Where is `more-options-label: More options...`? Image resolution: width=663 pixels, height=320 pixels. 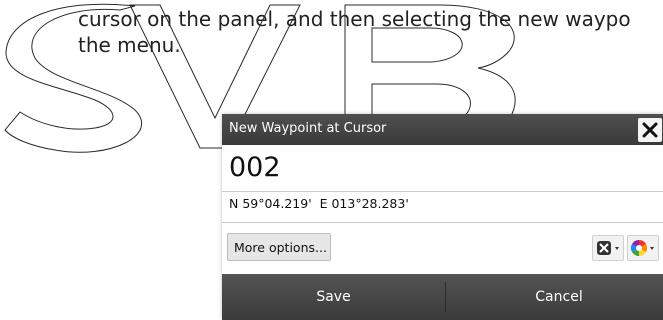
more-options-label: More options... is located at coordinates (280, 247).